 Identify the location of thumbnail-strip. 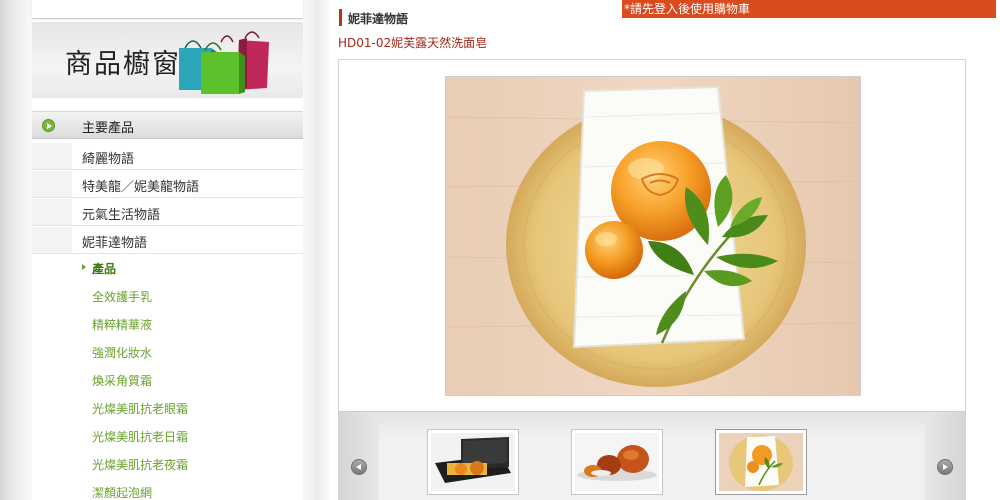
(652, 455).